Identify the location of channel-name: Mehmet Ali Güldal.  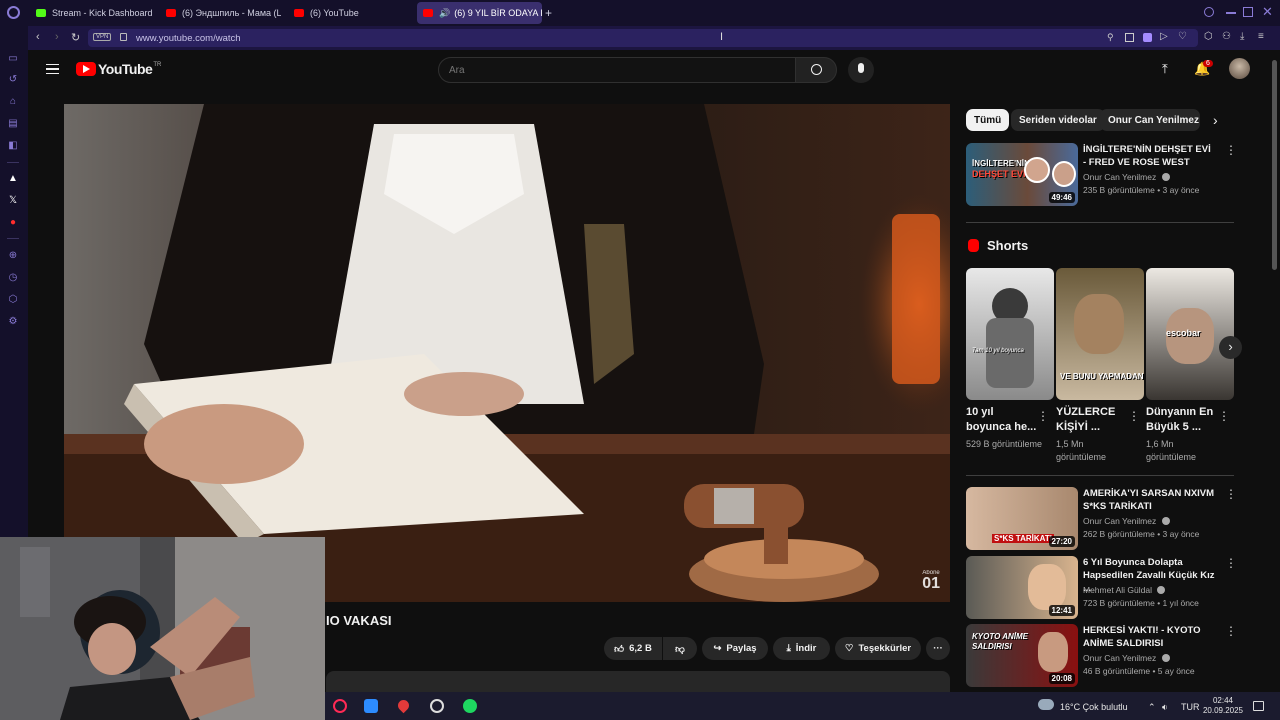
(1124, 590).